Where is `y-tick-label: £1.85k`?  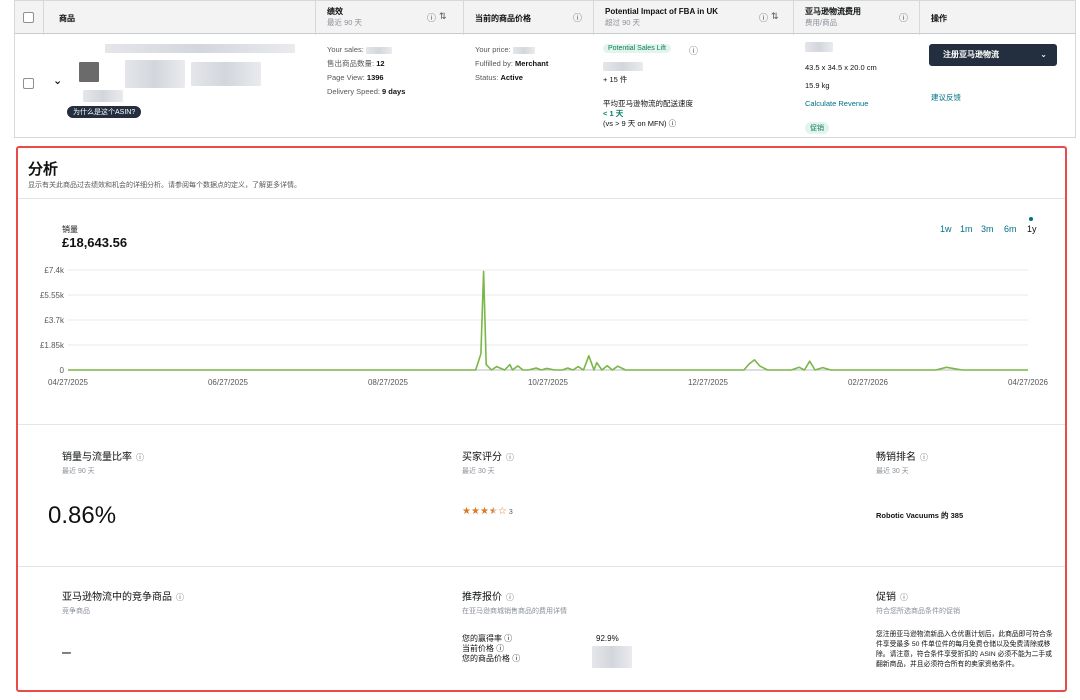
y-tick-label: £1.85k is located at coordinates (52, 345).